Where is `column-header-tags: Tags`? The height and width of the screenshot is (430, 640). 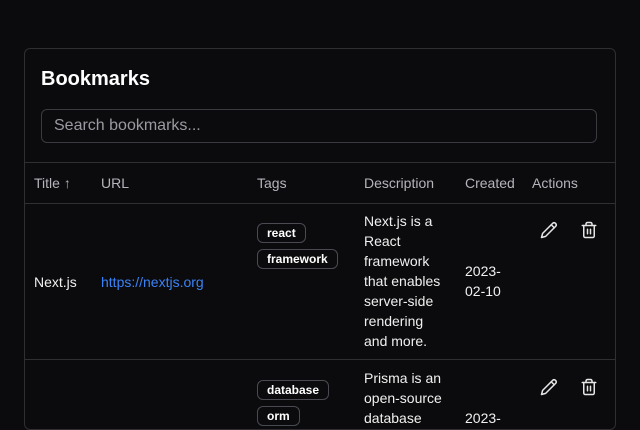 column-header-tags: Tags is located at coordinates (272, 183).